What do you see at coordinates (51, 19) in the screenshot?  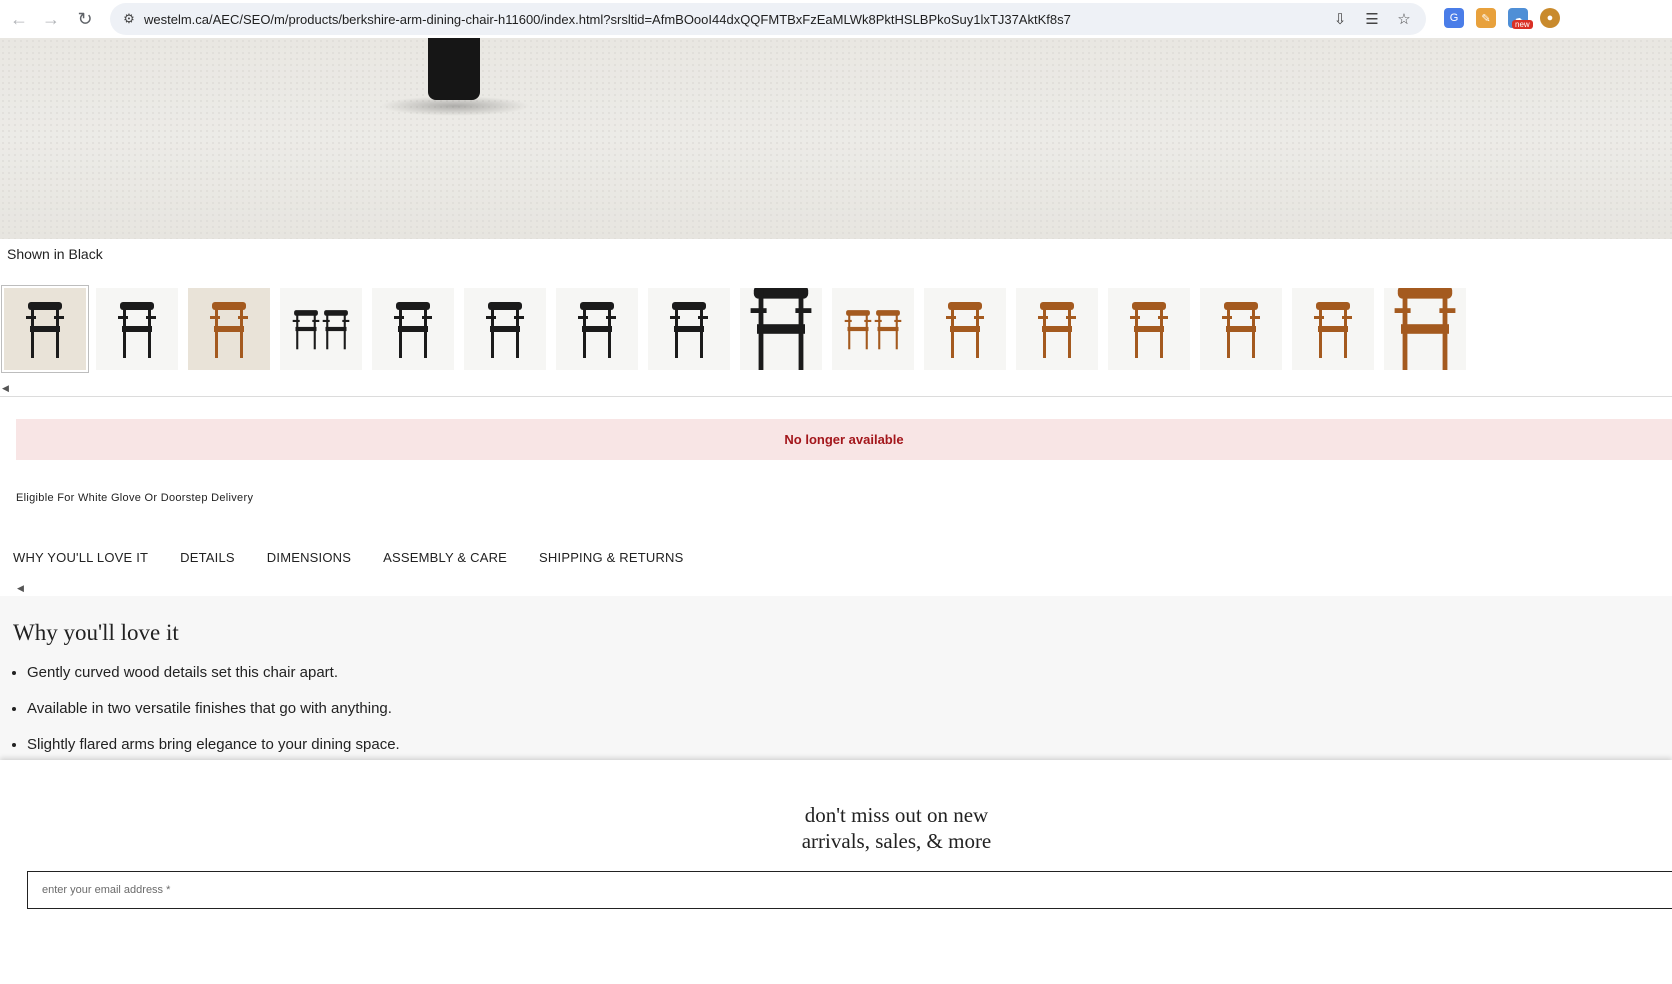 I see `forward-icon: →` at bounding box center [51, 19].